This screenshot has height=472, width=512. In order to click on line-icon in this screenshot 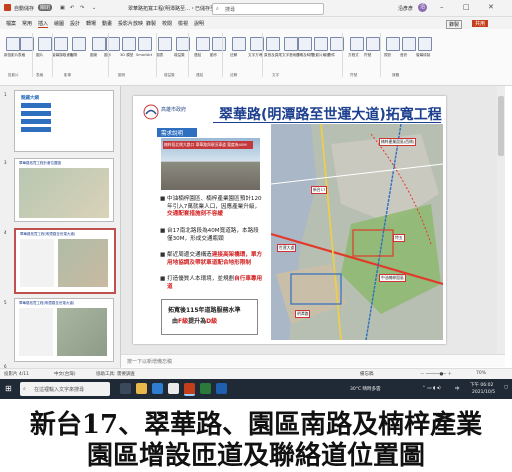, I will do `click(205, 388)`.